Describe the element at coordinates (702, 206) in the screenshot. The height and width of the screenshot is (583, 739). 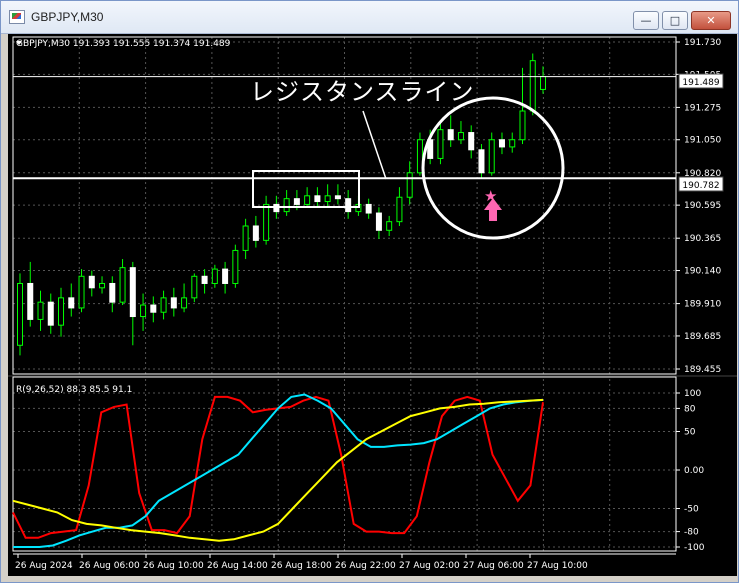
I see `price-tick-label: 190.595` at that location.